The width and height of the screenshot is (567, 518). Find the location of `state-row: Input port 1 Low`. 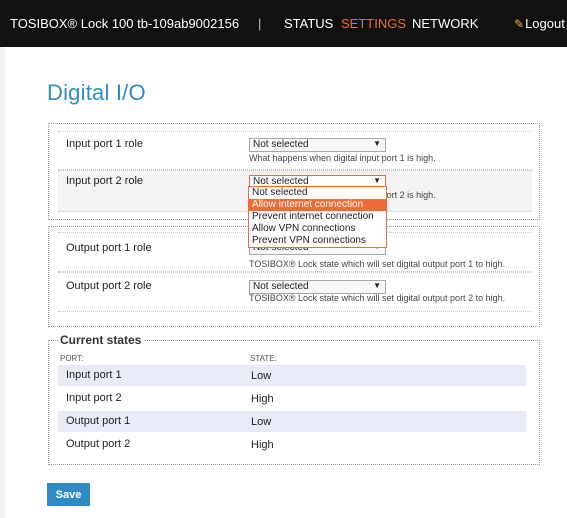

state-row: Input port 1 Low is located at coordinates (292, 375).